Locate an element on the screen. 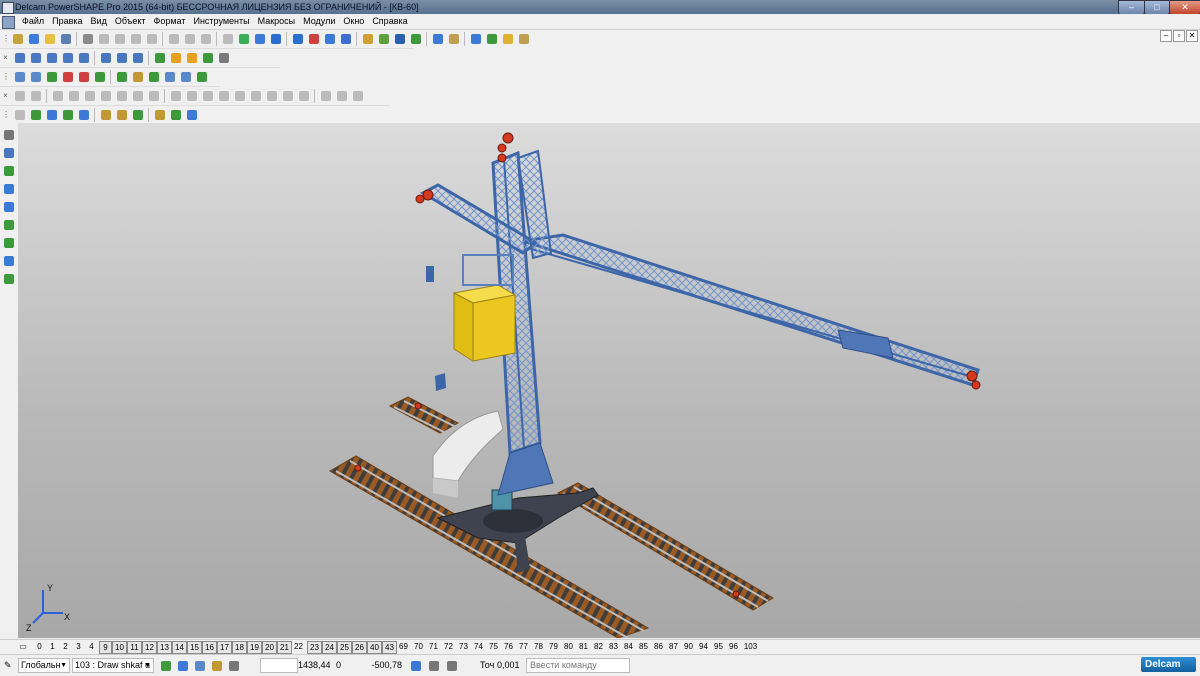 The width and height of the screenshot is (1200, 676). snap-field is located at coordinates (279, 665).